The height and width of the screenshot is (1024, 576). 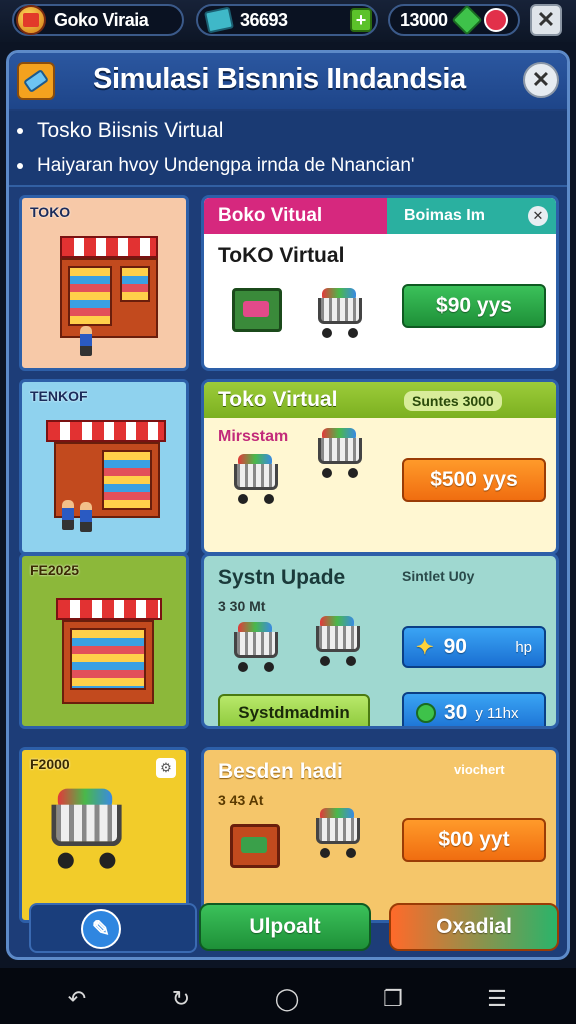 What do you see at coordinates (55, 570) in the screenshot?
I see `thumb-label: FE2025` at bounding box center [55, 570].